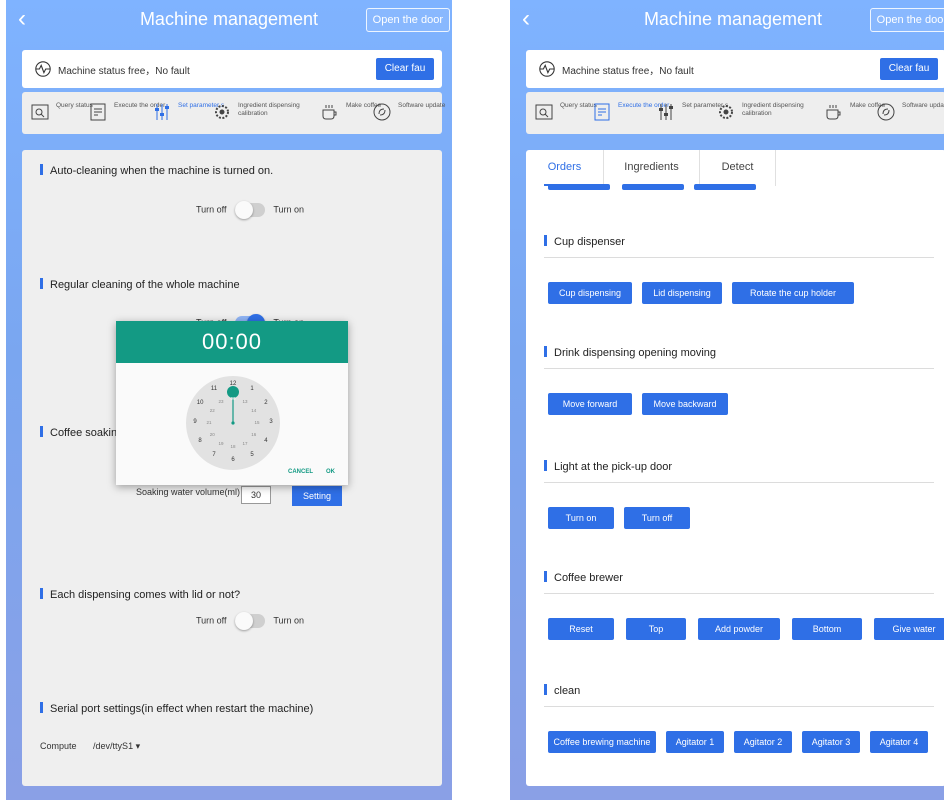 Image resolution: width=944 pixels, height=800 pixels. What do you see at coordinates (245, 443) in the screenshot?
I see `clock-hour-label-inner: 17` at bounding box center [245, 443].